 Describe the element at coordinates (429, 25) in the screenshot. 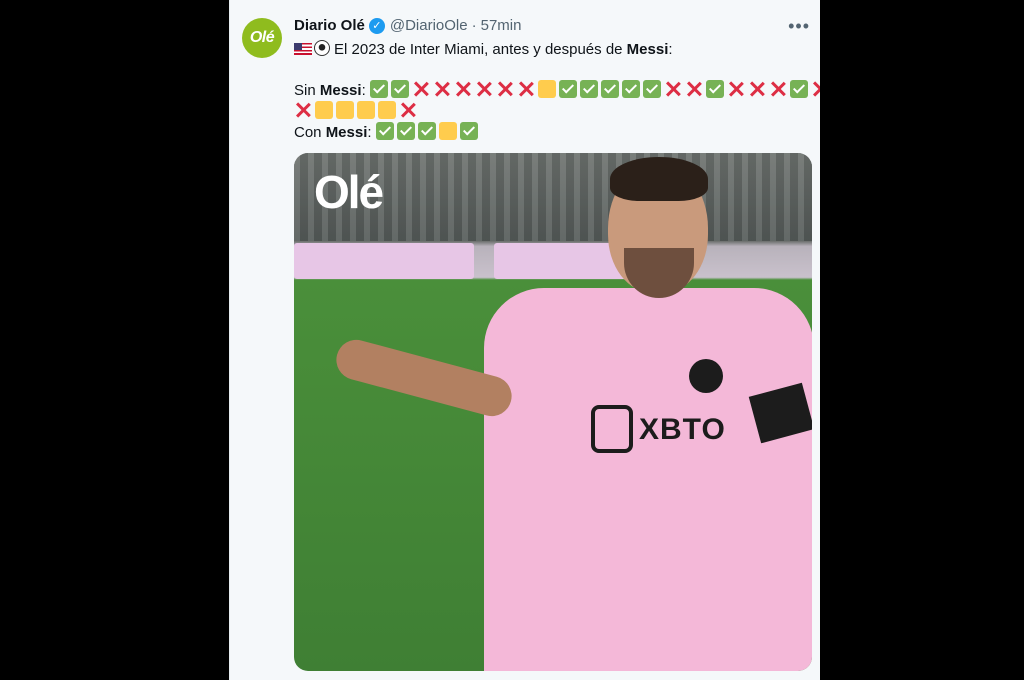

I see `author-handle: @DiarioOle` at that location.